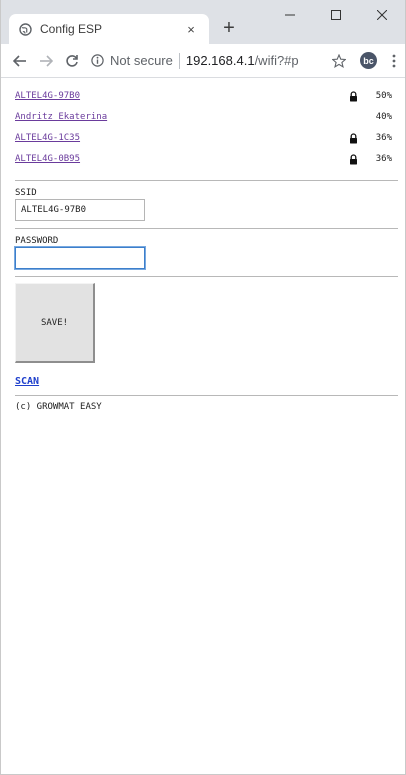  I want to click on close-window-button, so click(382, 15).